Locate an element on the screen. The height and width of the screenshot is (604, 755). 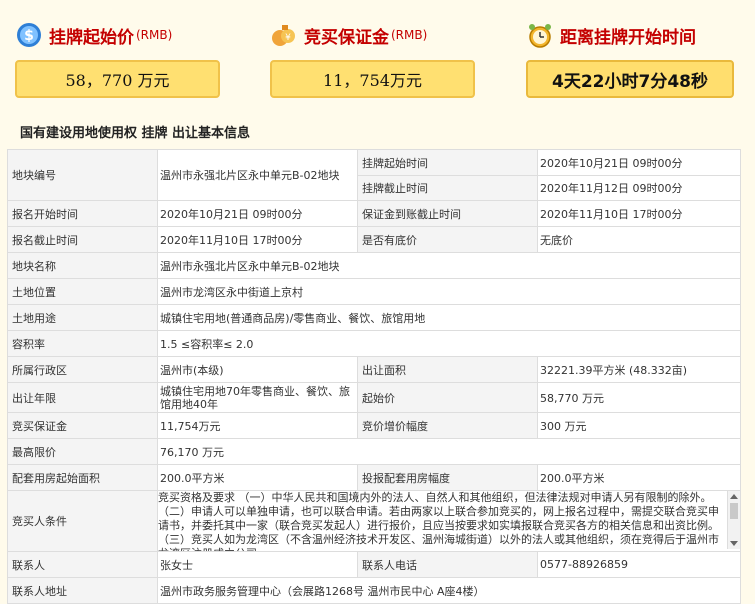
deposit-deadline-value: 2020年11月10日 17时00分 is located at coordinates (639, 213).